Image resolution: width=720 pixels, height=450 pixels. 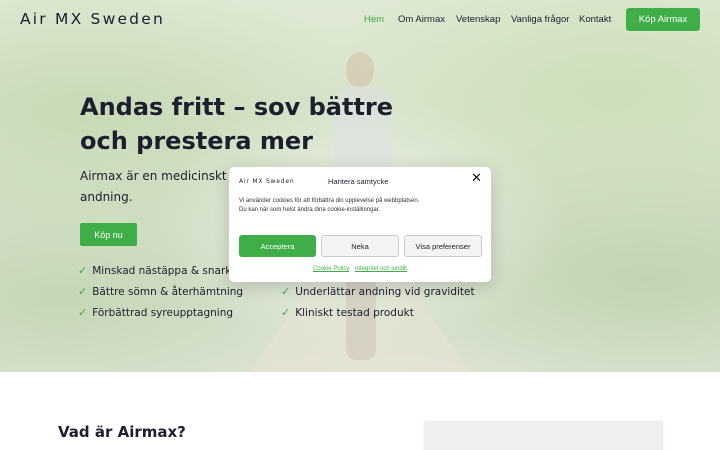 I want to click on accept-button: Acceptera, so click(x=277, y=246).